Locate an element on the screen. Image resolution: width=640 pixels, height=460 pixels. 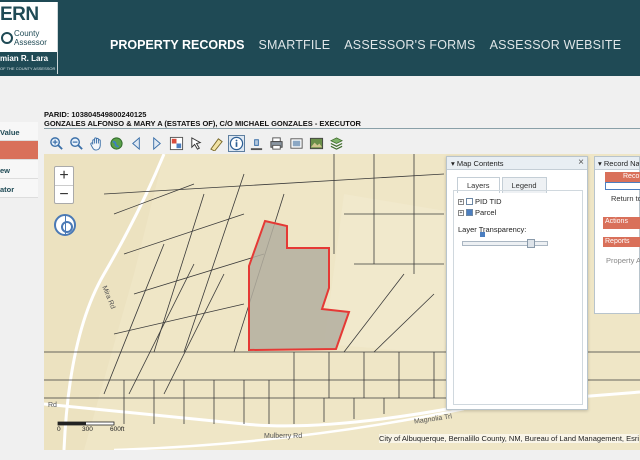
actions-button: Actions is located at coordinates (621, 223).